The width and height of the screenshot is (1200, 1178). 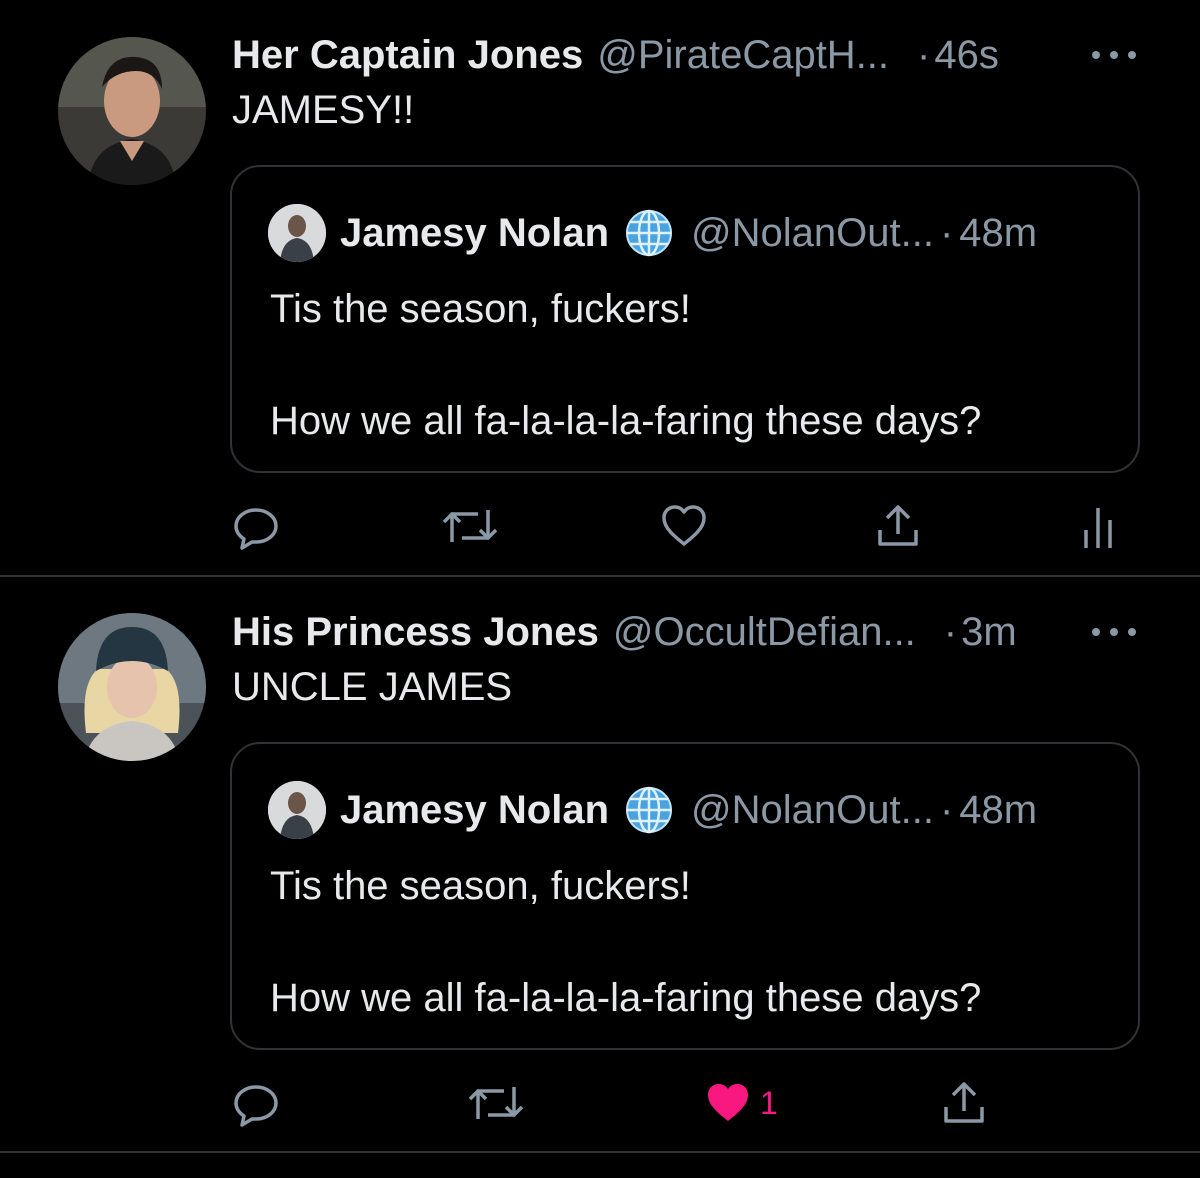 I want to click on like-count: 1, so click(x=769, y=1102).